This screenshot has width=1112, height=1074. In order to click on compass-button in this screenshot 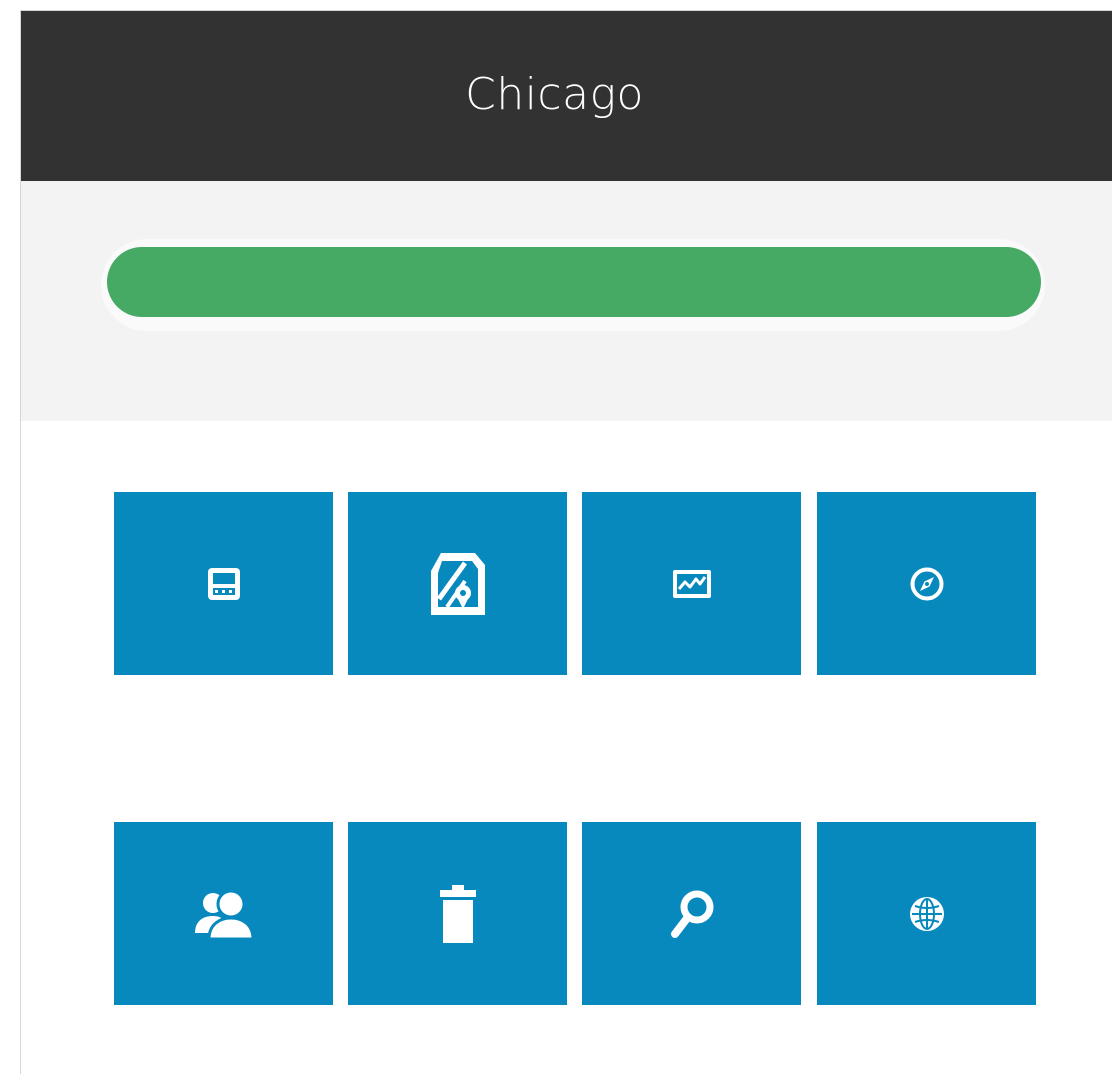, I will do `click(926, 583)`.